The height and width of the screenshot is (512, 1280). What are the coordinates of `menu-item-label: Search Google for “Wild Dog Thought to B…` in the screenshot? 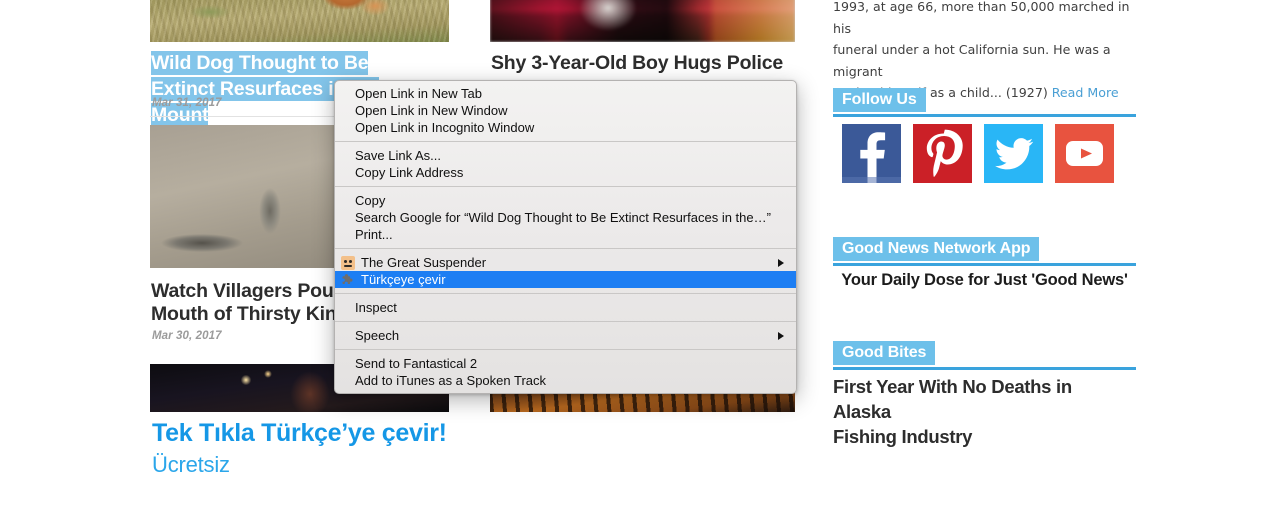 It's located at (563, 217).